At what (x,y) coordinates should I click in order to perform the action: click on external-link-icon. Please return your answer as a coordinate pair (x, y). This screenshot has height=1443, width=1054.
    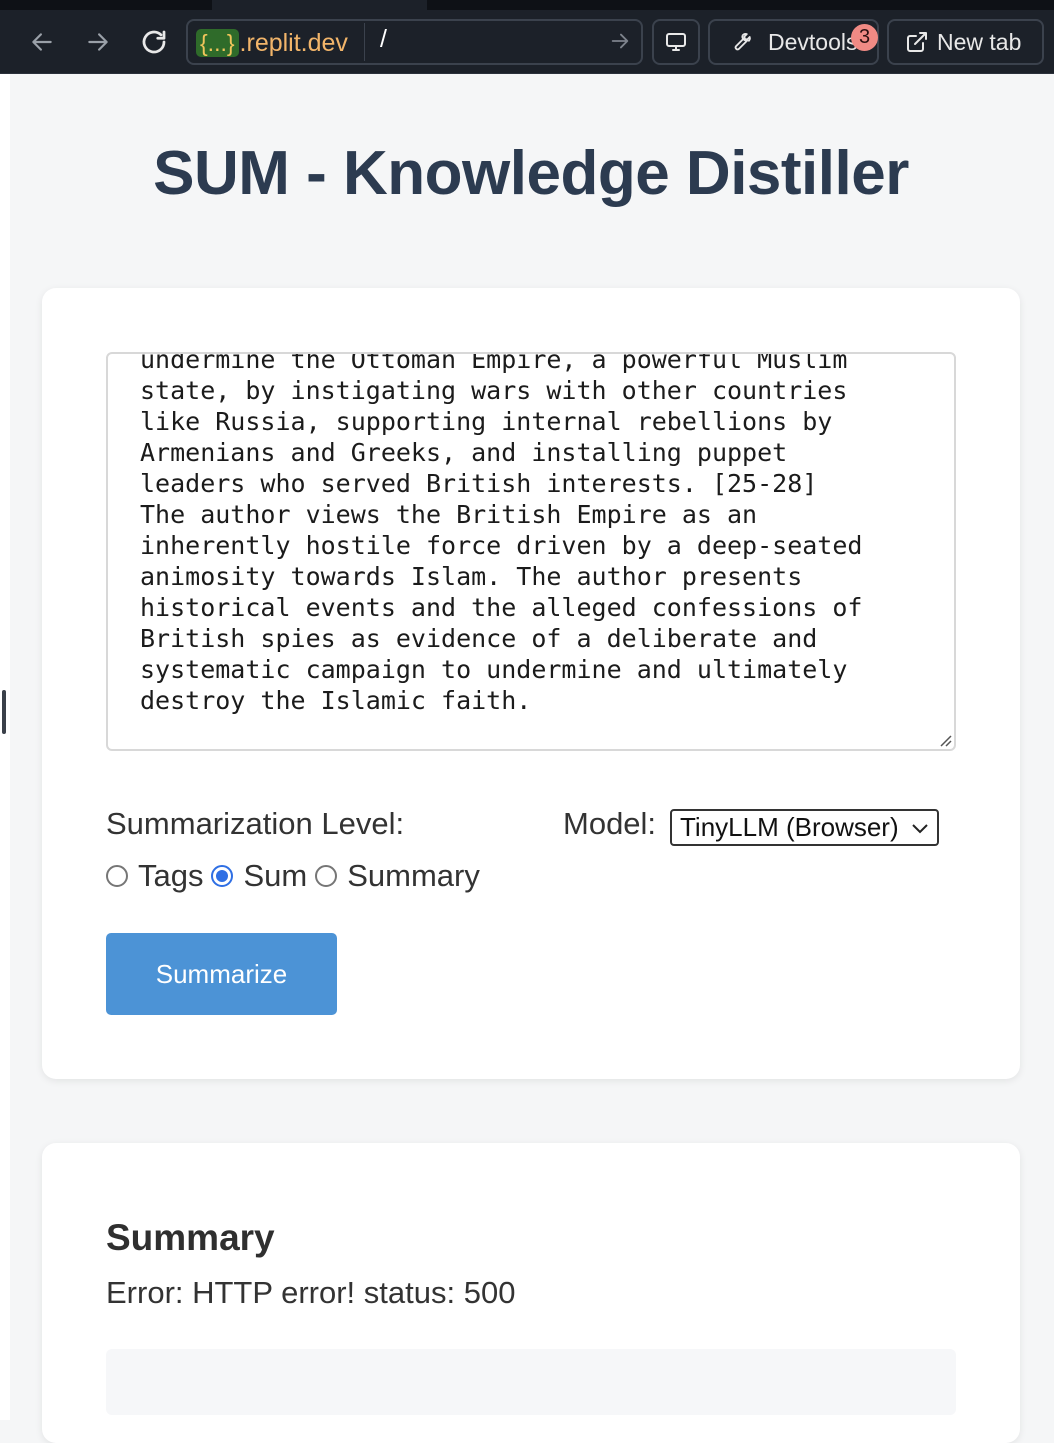
    Looking at the image, I should click on (917, 42).